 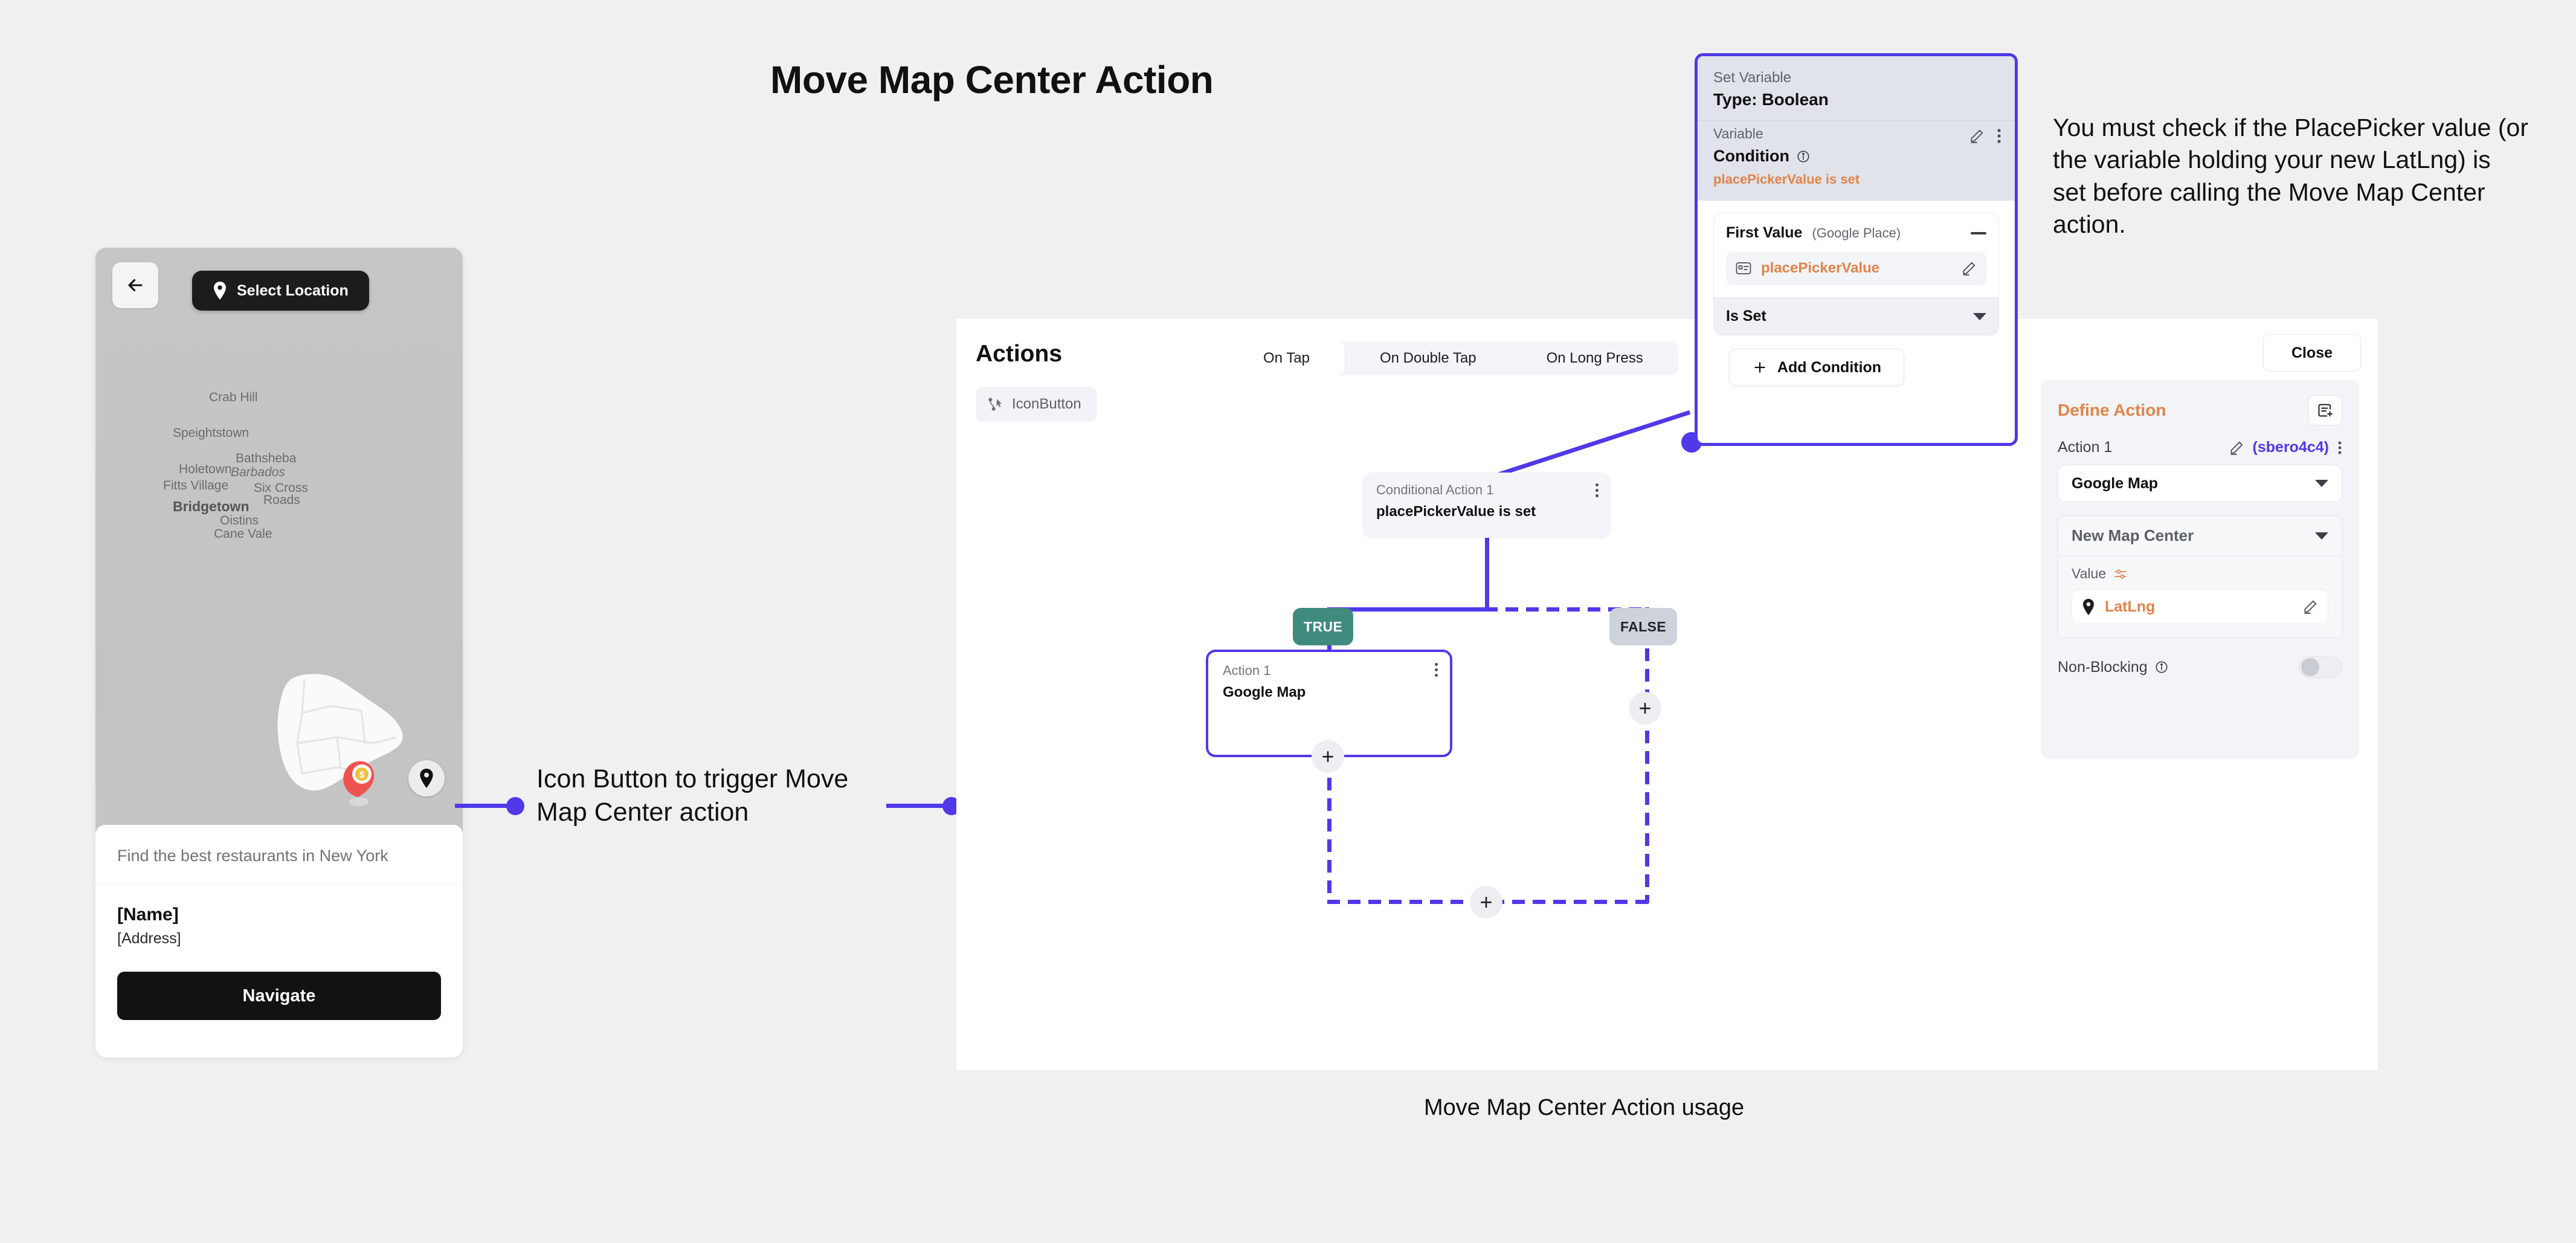 What do you see at coordinates (2320, 667) in the screenshot?
I see `non-blocking-toggle` at bounding box center [2320, 667].